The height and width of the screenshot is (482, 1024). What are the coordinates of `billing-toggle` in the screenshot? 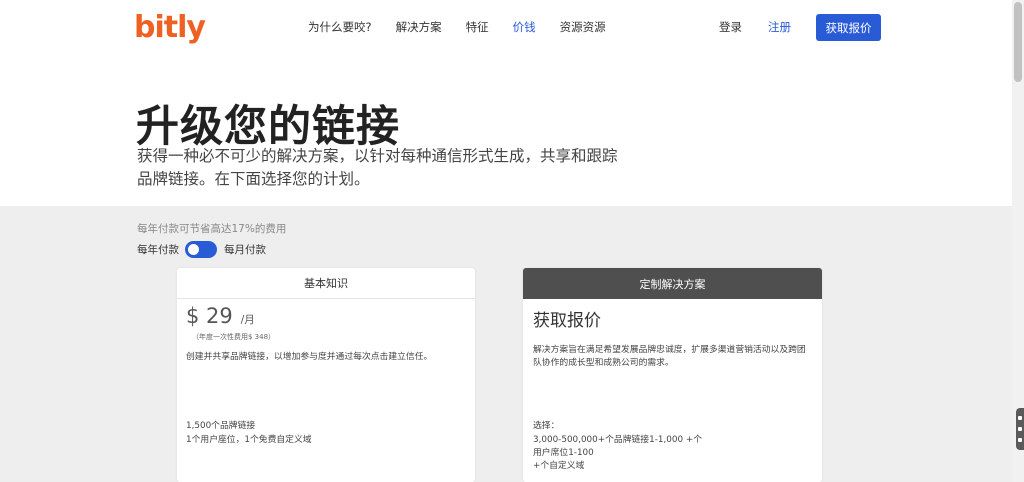 It's located at (201, 249).